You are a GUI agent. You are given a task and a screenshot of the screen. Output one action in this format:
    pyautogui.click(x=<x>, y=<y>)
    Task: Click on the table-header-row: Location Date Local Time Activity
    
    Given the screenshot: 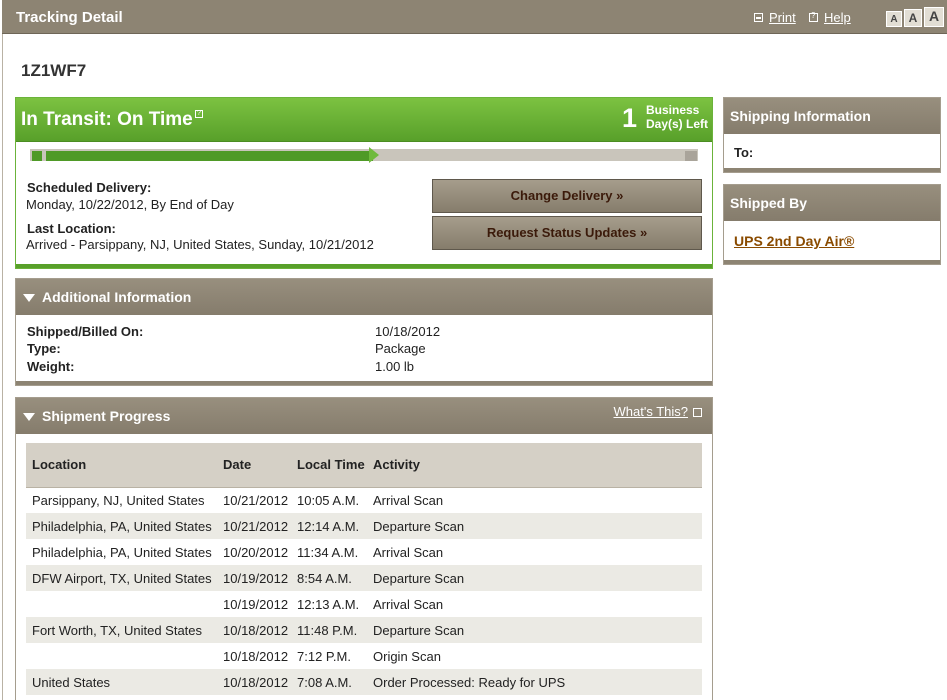 What is the action you would take?
    pyautogui.click(x=364, y=465)
    